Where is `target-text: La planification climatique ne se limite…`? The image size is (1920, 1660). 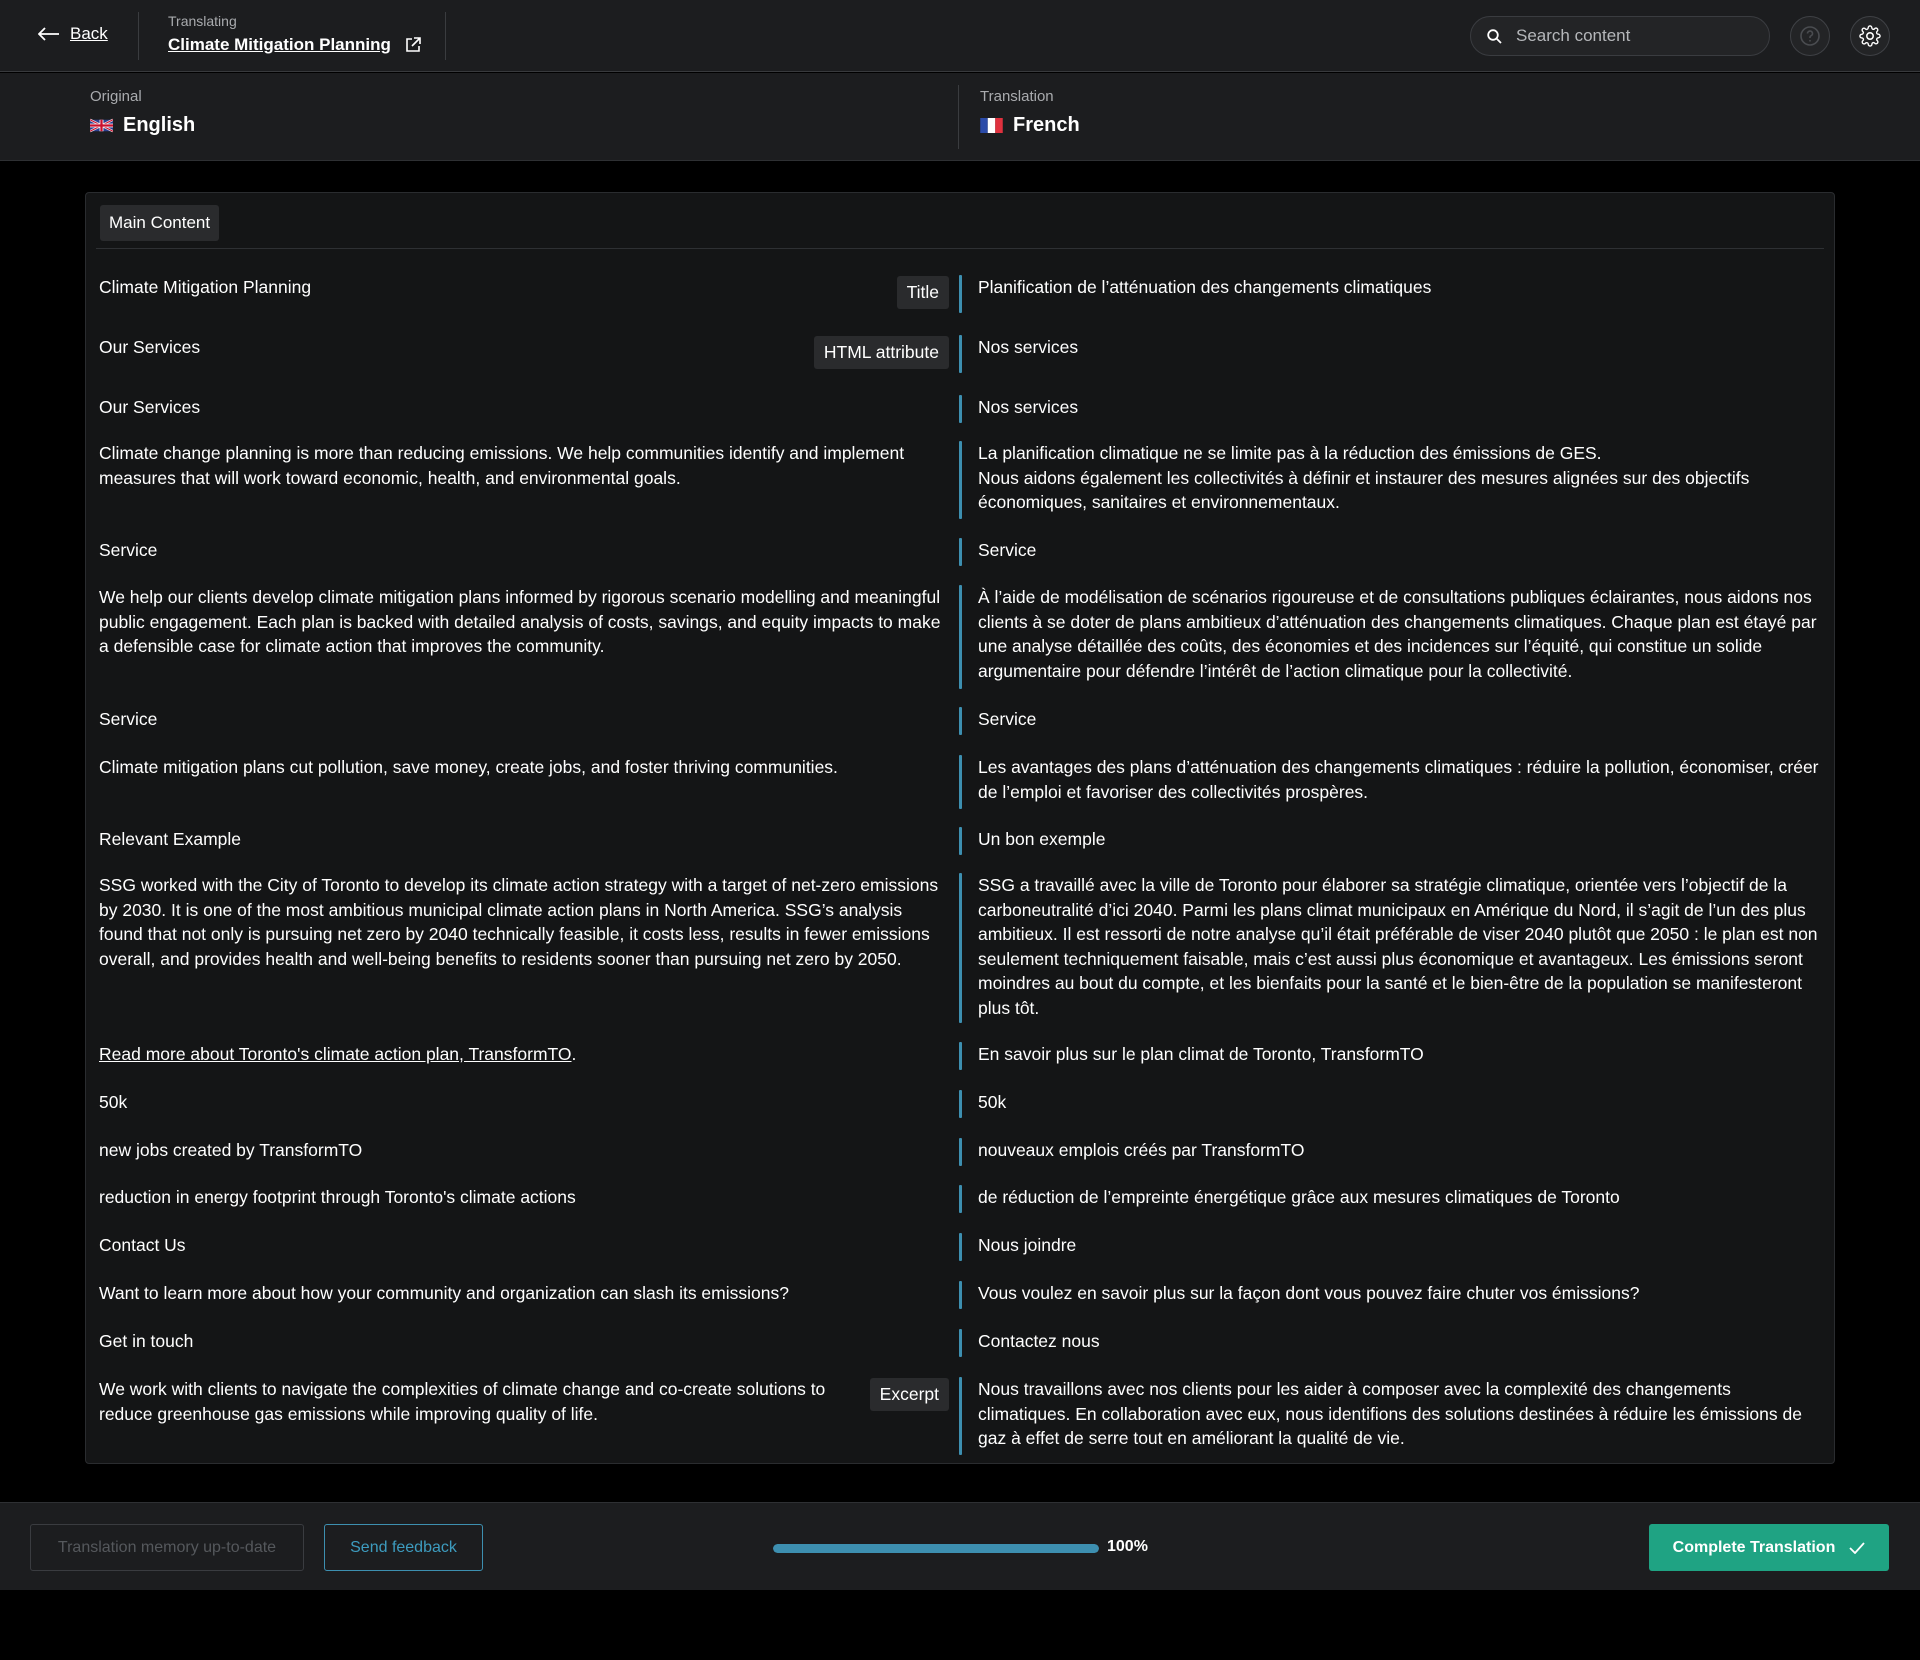
target-text: La planification climatique ne se limite… is located at coordinates (1400, 478).